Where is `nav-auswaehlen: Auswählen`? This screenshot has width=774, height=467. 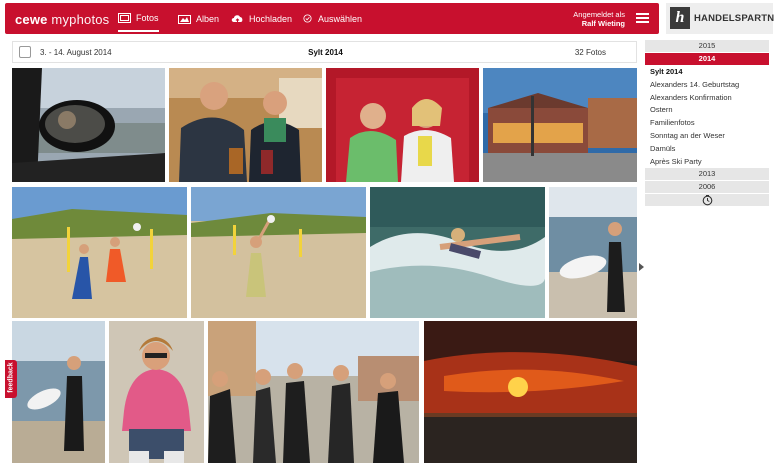
nav-auswaehlen: Auswählen is located at coordinates (332, 18).